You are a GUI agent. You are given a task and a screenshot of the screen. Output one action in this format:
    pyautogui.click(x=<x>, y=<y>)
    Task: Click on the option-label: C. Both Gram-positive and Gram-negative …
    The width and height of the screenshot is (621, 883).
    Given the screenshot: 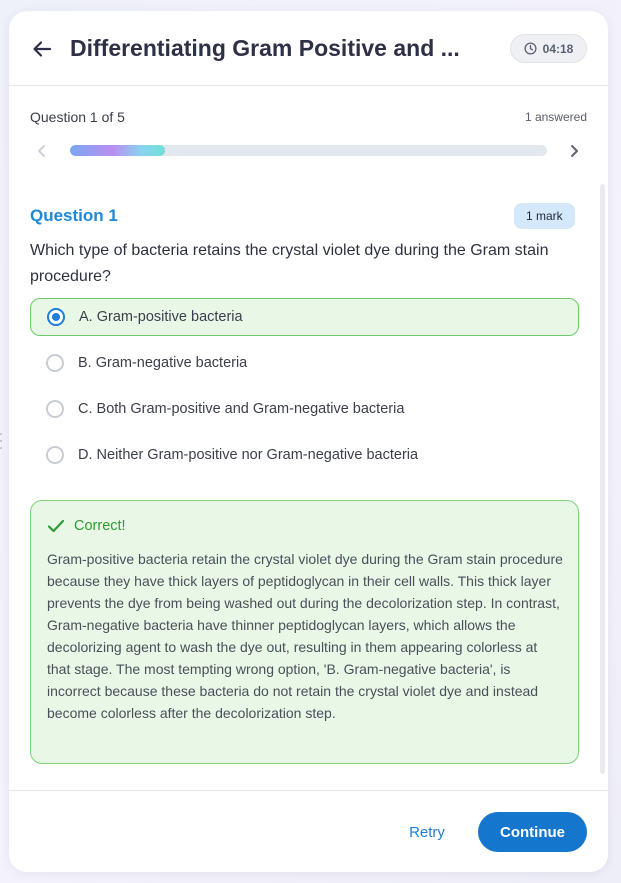 What is the action you would take?
    pyautogui.click(x=241, y=409)
    